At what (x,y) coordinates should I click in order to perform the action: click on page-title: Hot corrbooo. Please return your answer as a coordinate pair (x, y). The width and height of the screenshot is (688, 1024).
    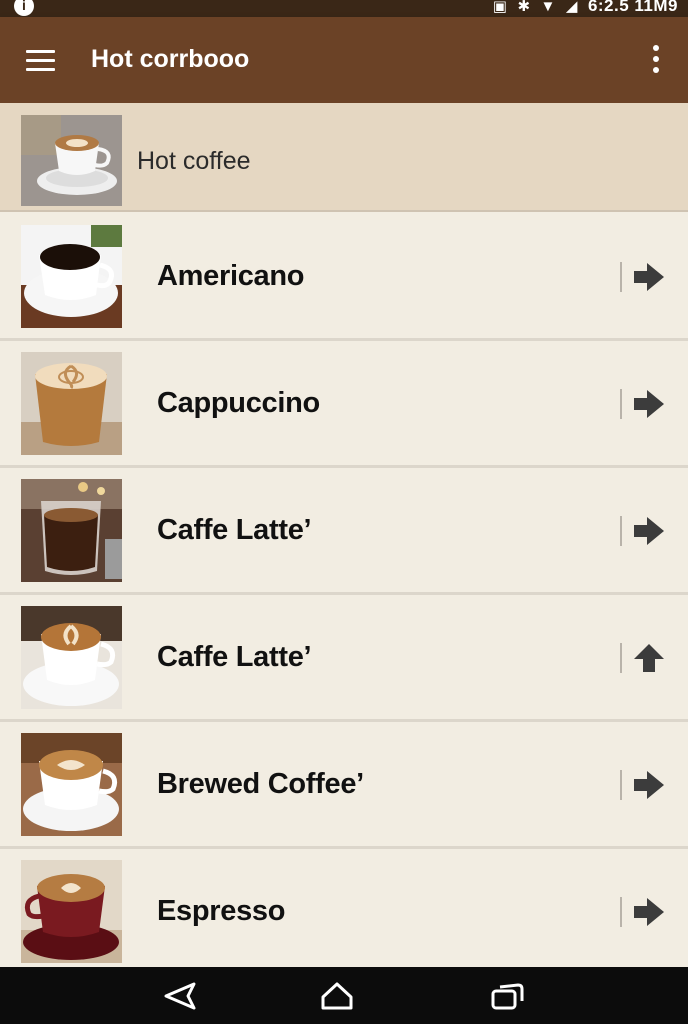
    Looking at the image, I should click on (170, 59).